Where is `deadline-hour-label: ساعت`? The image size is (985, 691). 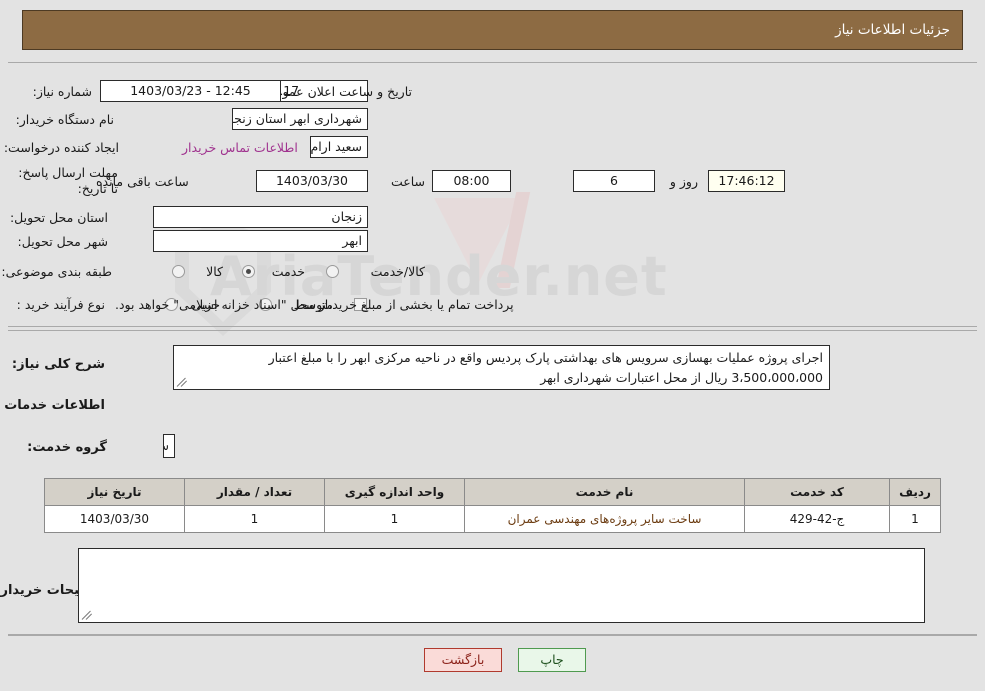 deadline-hour-label: ساعت is located at coordinates (407, 181).